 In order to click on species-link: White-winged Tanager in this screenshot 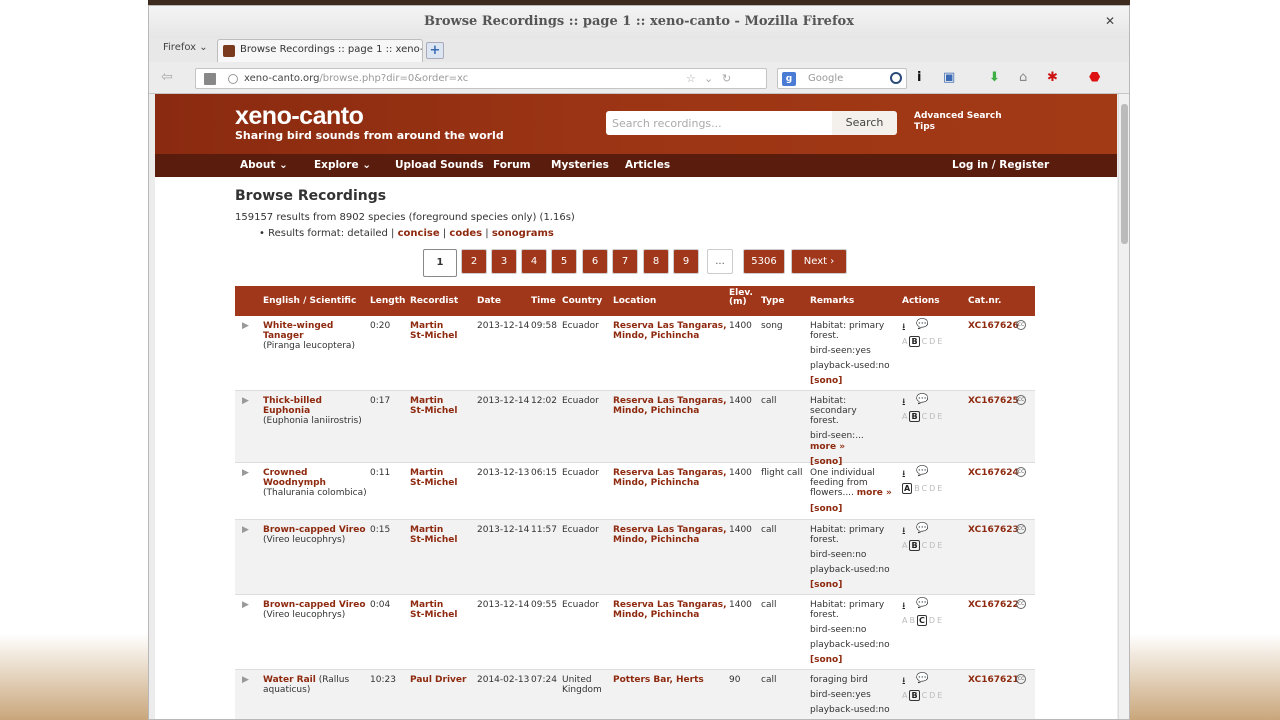, I will do `click(298, 331)`.